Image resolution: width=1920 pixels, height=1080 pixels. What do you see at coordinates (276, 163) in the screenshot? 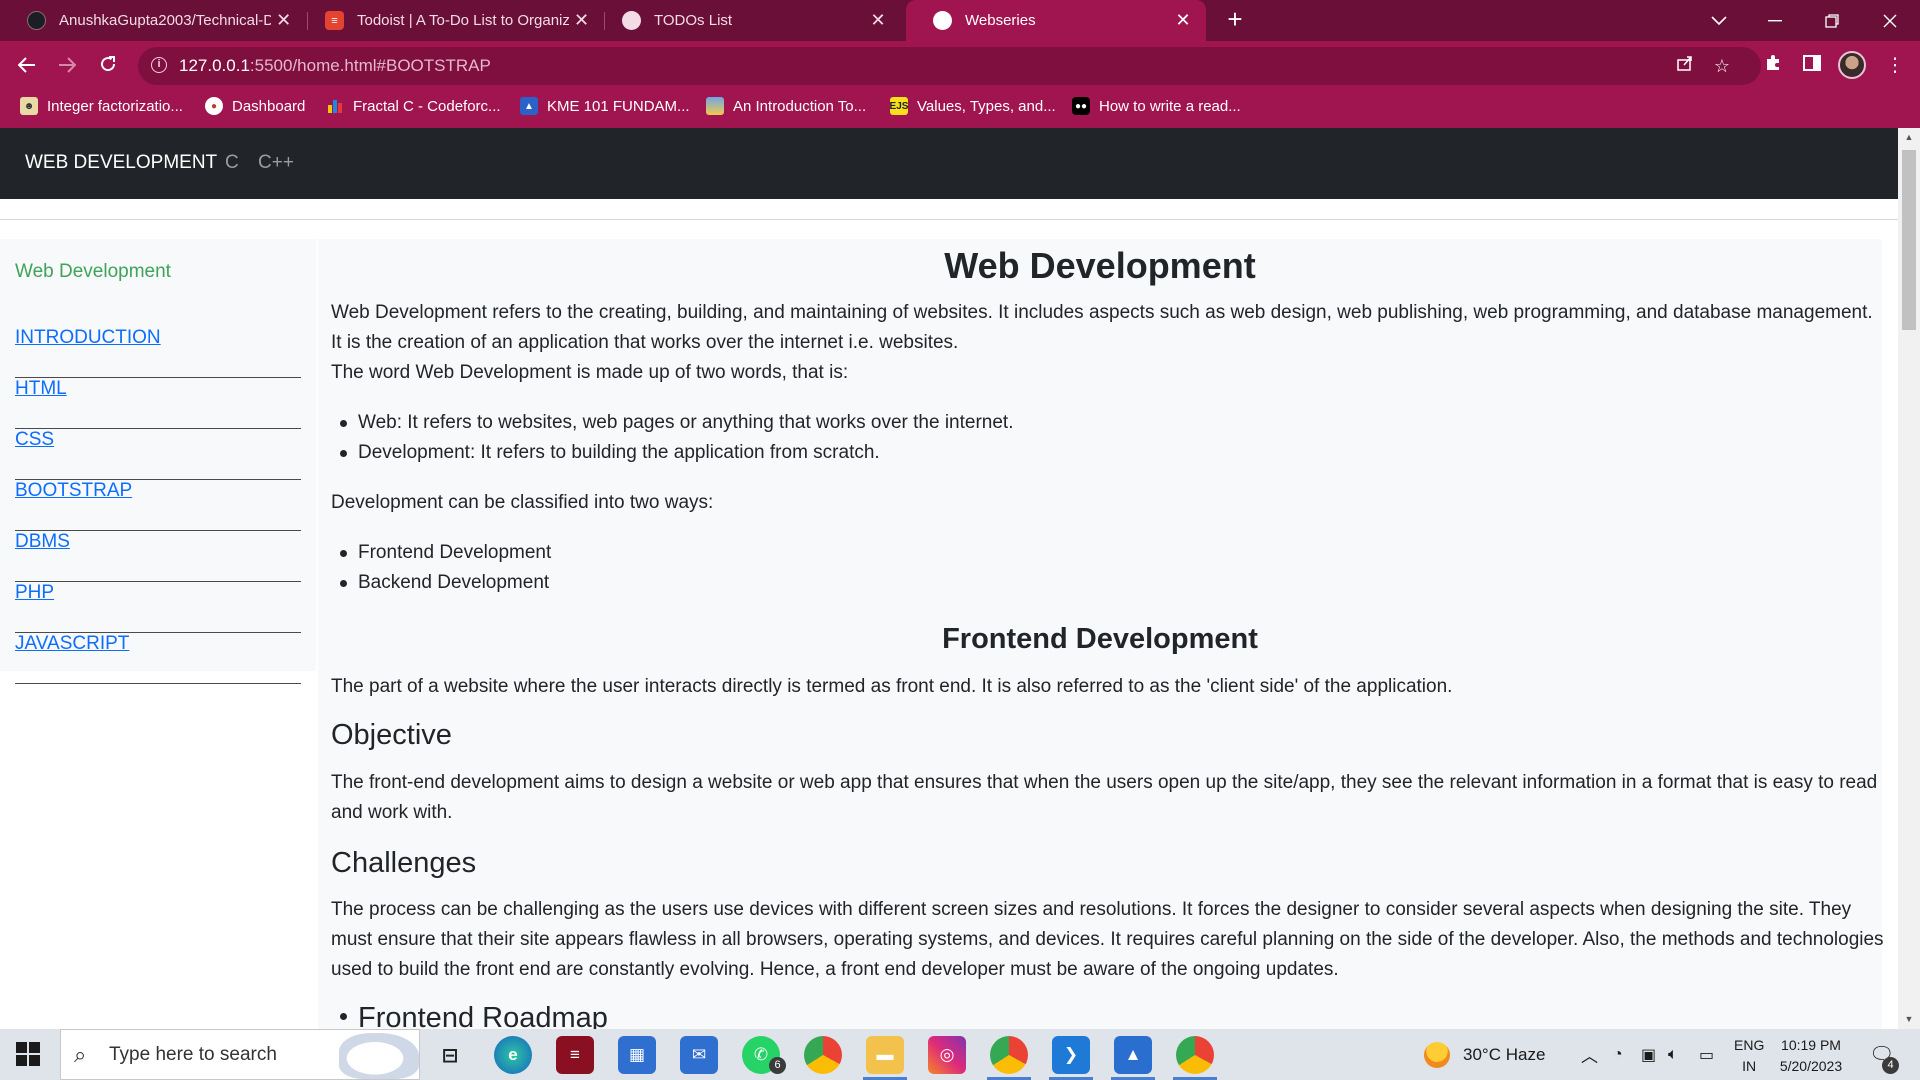
I see `nav-link-cpp: C++` at bounding box center [276, 163].